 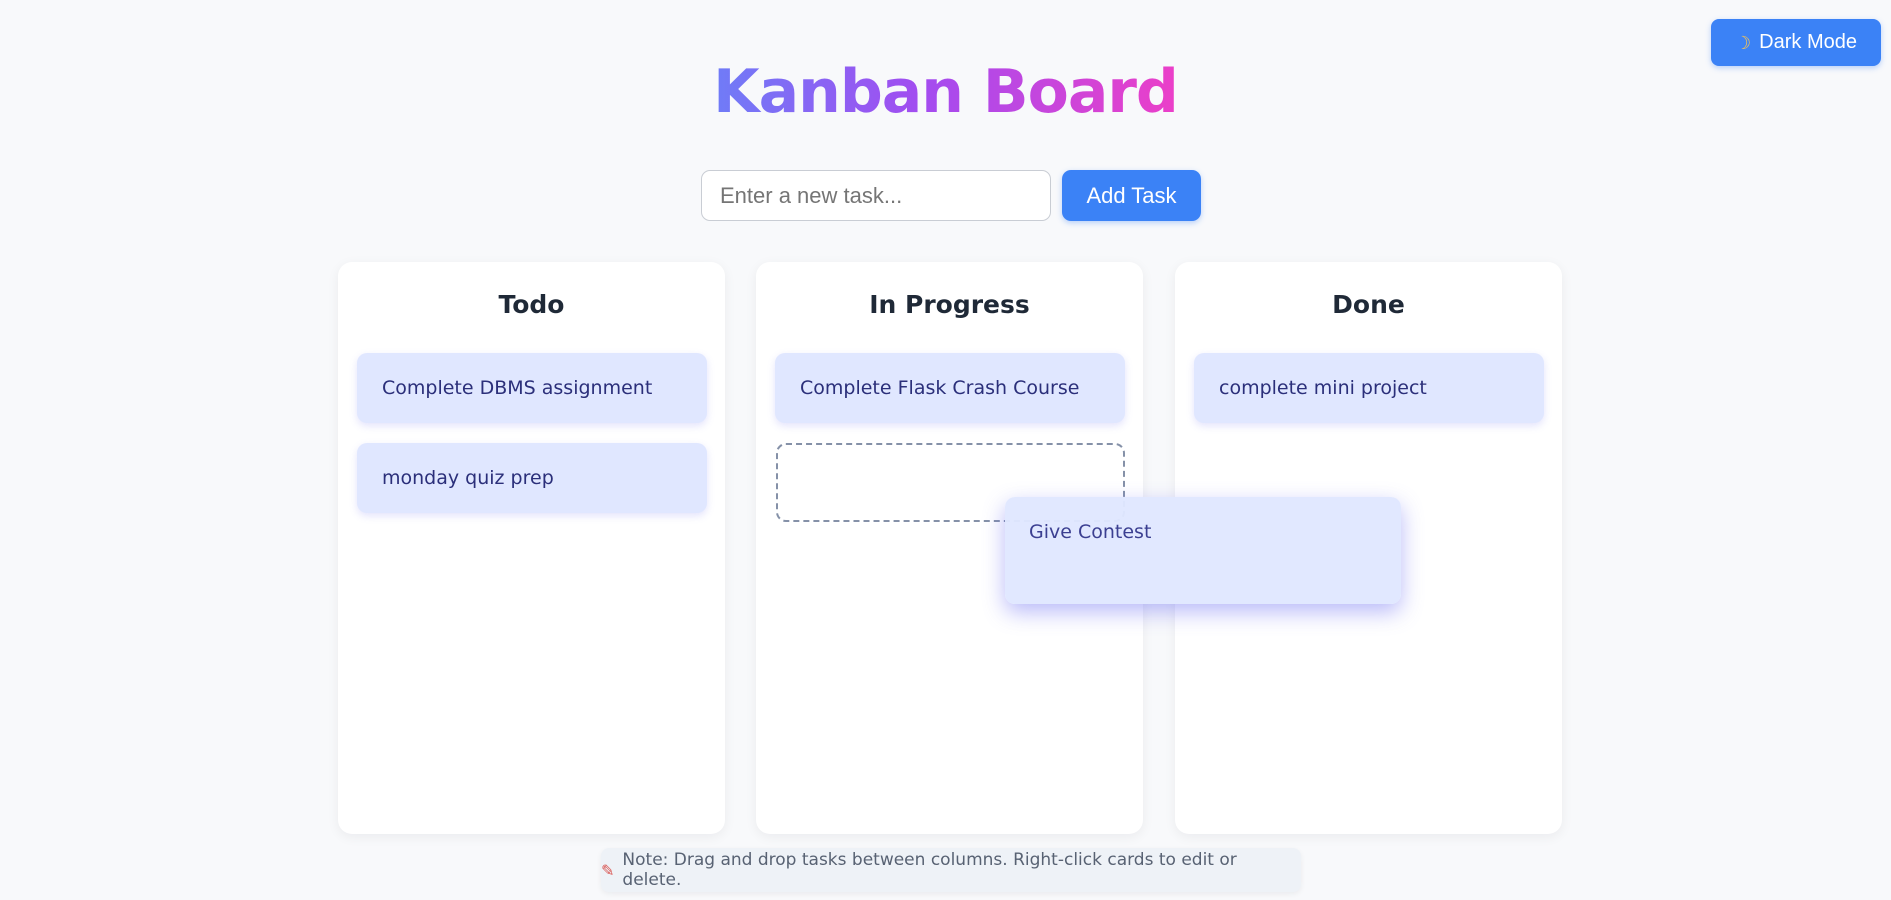 I want to click on task-card: monday quiz prep, so click(x=532, y=478).